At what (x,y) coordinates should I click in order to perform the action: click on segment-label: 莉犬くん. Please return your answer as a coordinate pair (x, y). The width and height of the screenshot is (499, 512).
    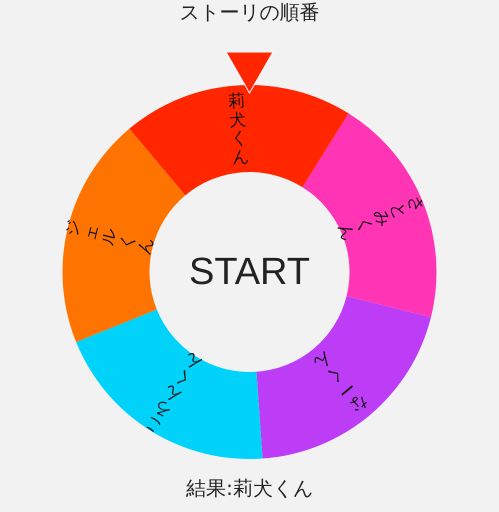
    Looking at the image, I should click on (238, 129).